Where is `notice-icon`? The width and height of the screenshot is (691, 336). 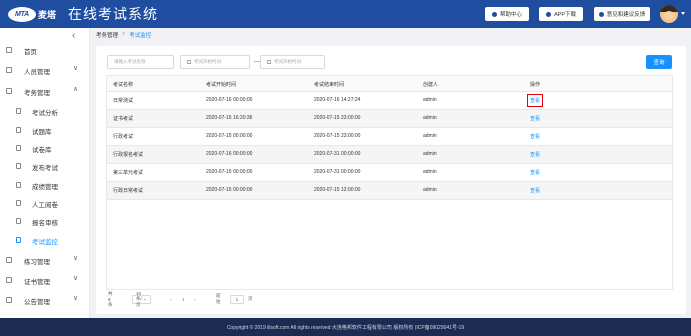 notice-icon is located at coordinates (9, 300).